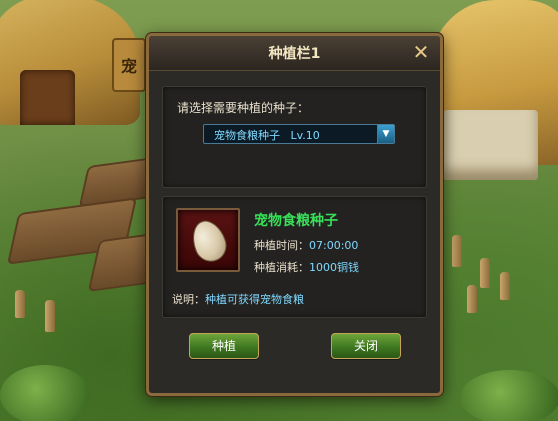 The image size is (558, 421). I want to click on seed-dropdown: 宠物食粮种子 Lv.10 ▼, so click(299, 134).